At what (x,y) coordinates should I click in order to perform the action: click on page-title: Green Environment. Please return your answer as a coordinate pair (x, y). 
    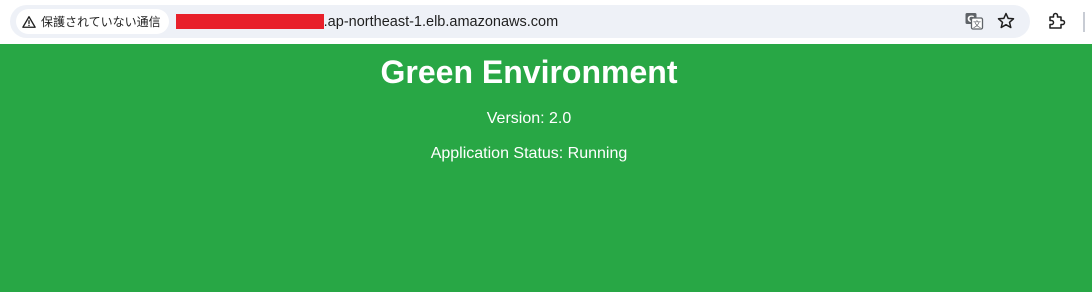
    Looking at the image, I should click on (529, 72).